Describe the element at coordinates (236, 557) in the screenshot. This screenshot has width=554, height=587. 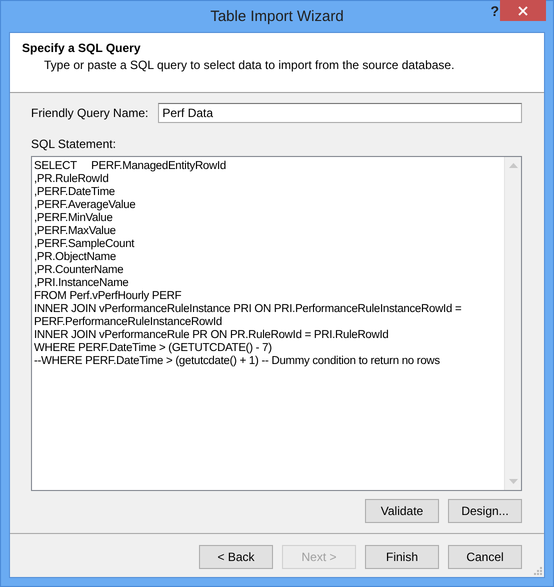
I see `wizard-nav-button: < Back` at that location.